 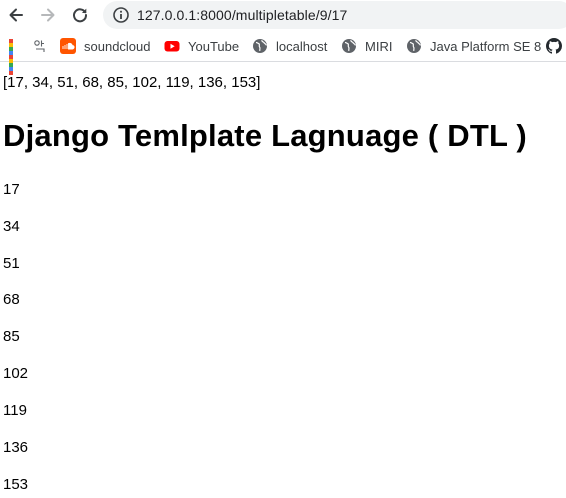 What do you see at coordinates (242, 15) in the screenshot?
I see `url-text: 127.0.0.1:8000/multipletable/9/17` at bounding box center [242, 15].